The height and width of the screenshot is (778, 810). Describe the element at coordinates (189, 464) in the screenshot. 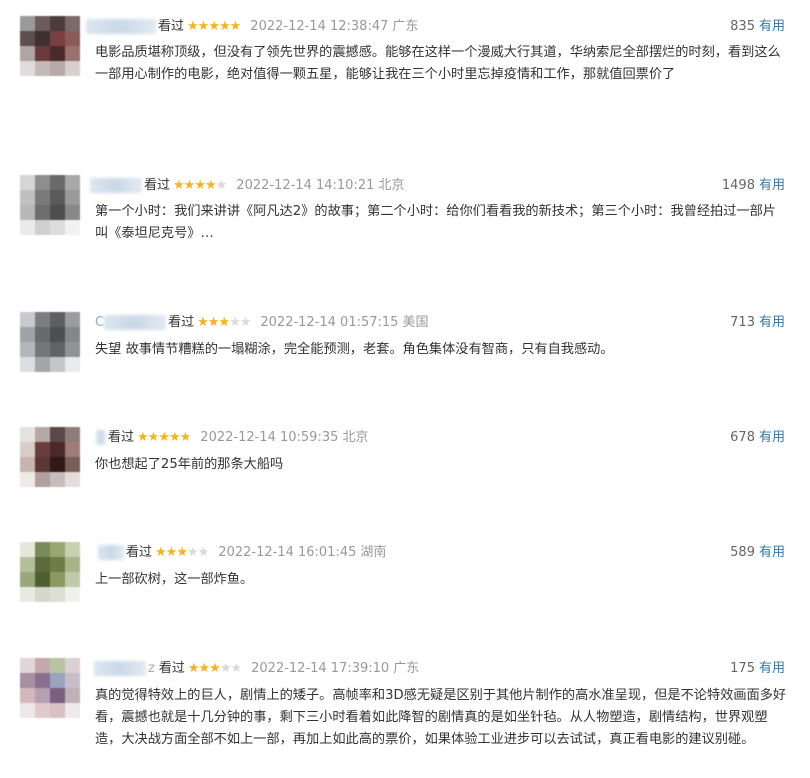

I see `review-content: 你也想起了25年前的那条大船吗` at that location.